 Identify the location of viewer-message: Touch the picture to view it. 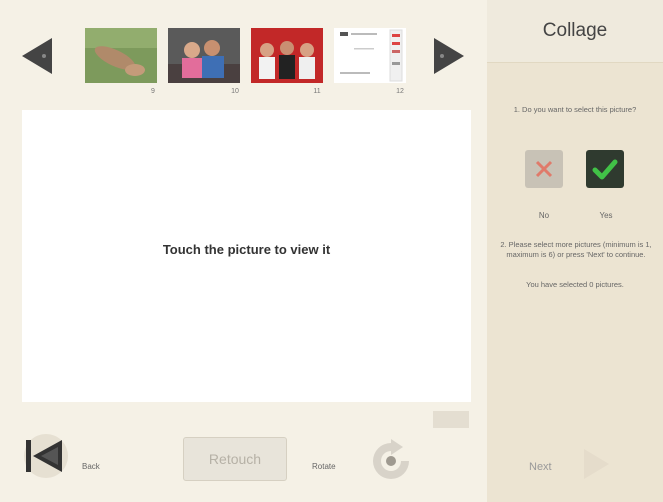
(246, 249).